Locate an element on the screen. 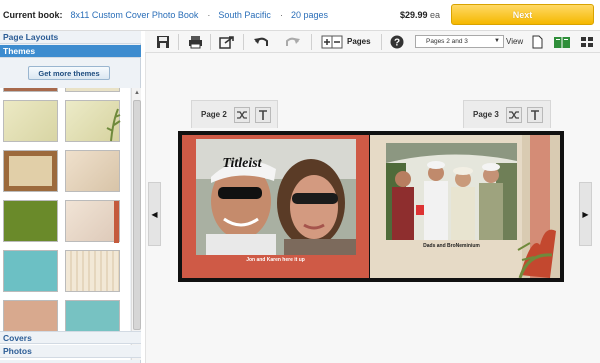 The width and height of the screenshot is (600, 363). single-page-view-icon is located at coordinates (537, 42).